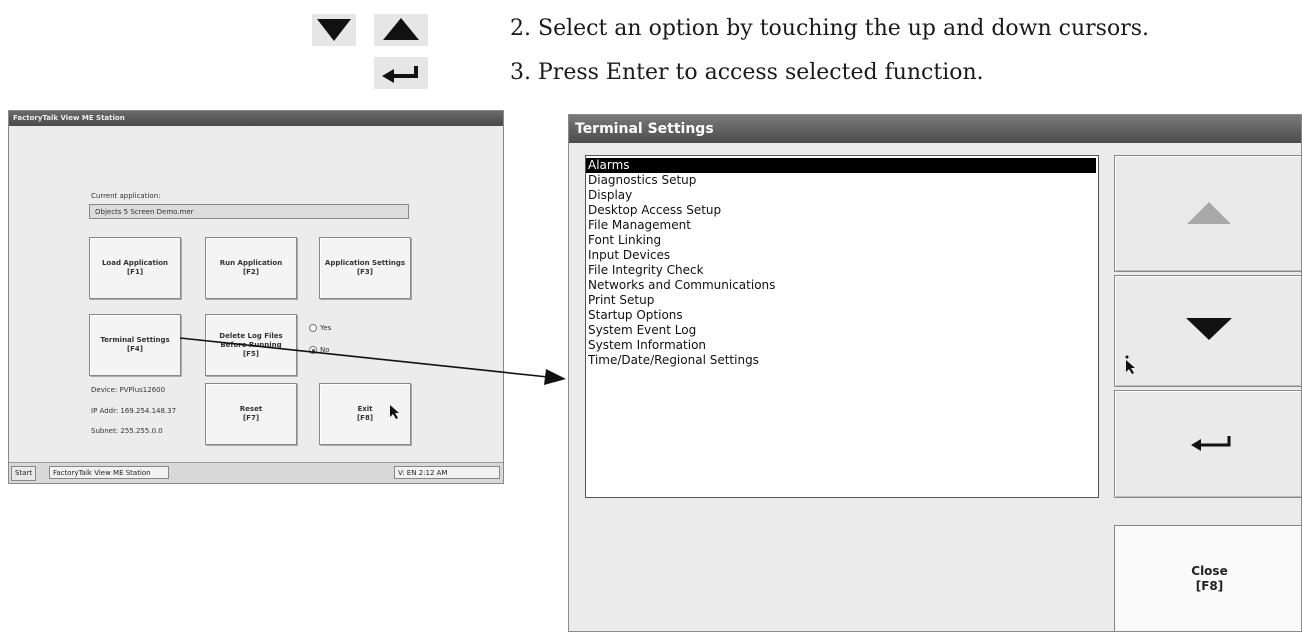 This screenshot has height=632, width=1302. What do you see at coordinates (842, 240) in the screenshot?
I see `list-item: Font Linking` at bounding box center [842, 240].